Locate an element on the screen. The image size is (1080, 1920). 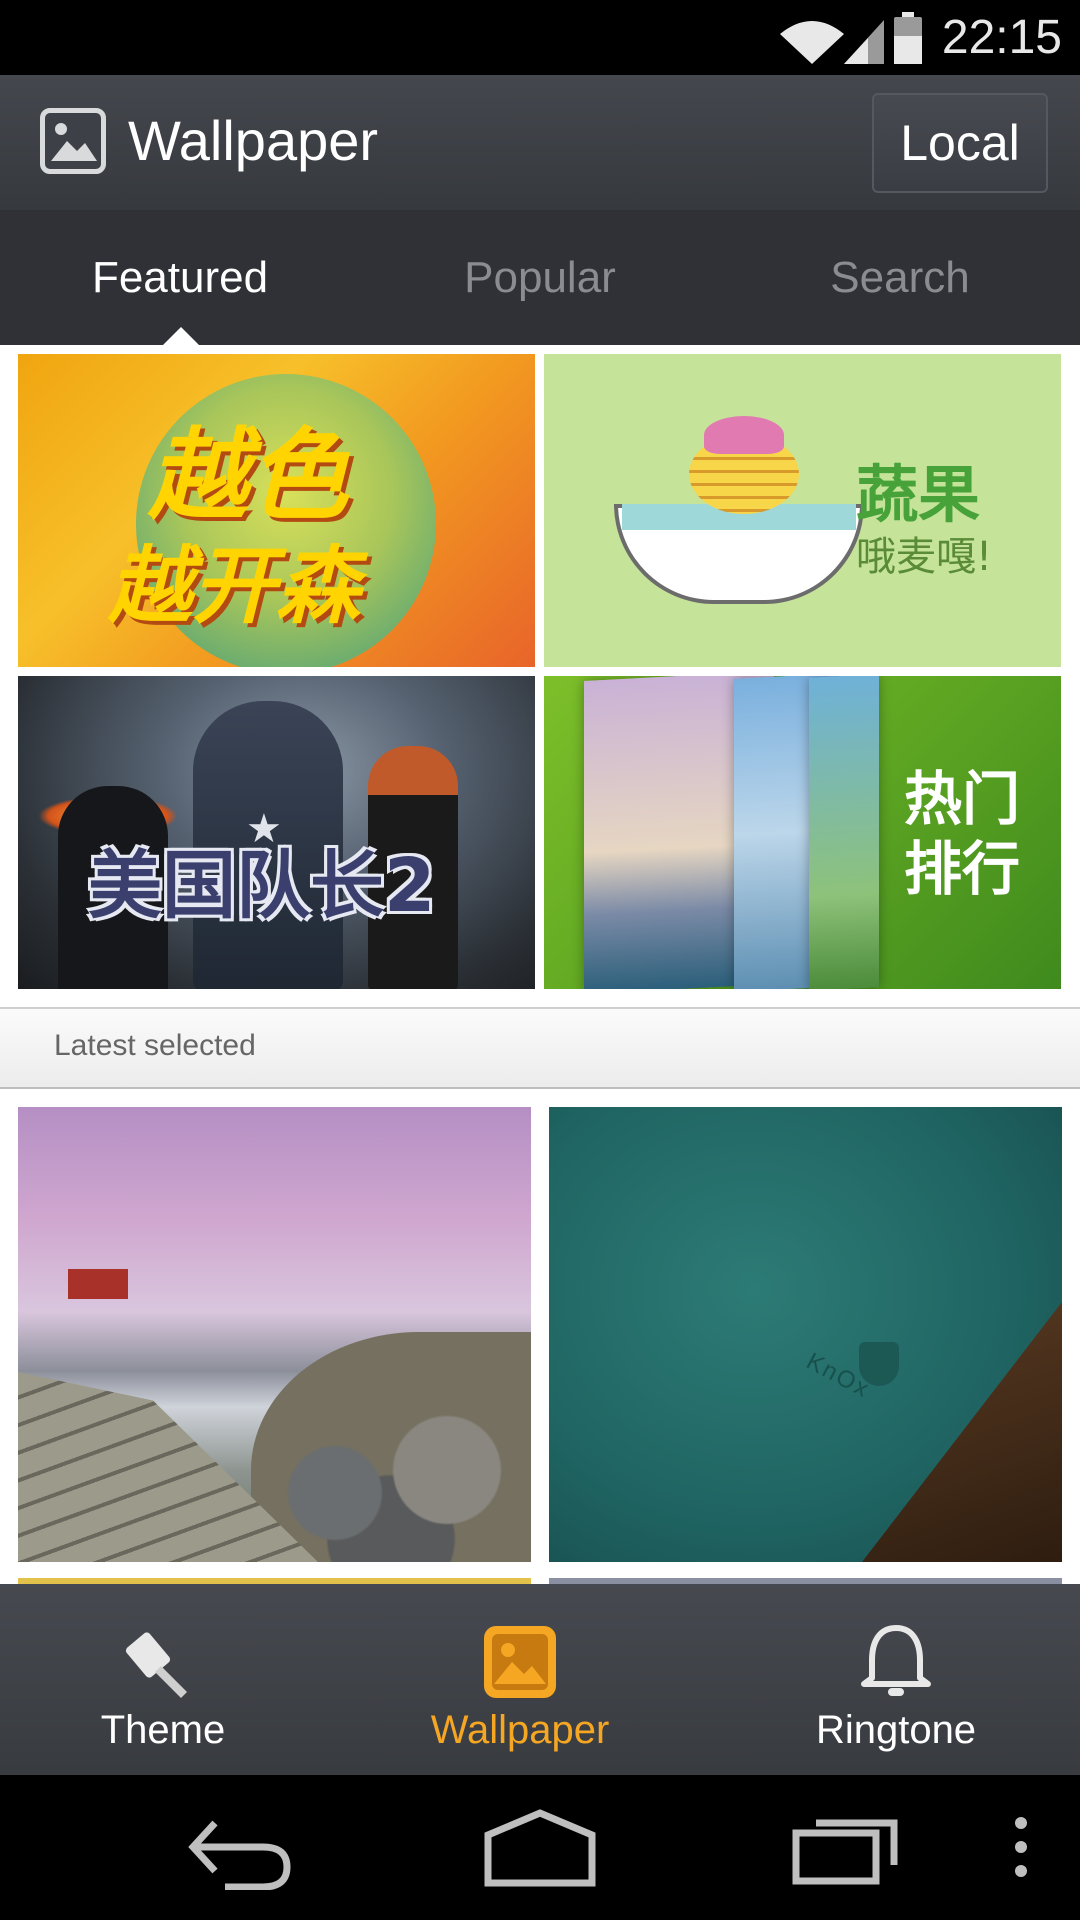
nav-wallpaper: Wallpaper is located at coordinates (520, 1679).